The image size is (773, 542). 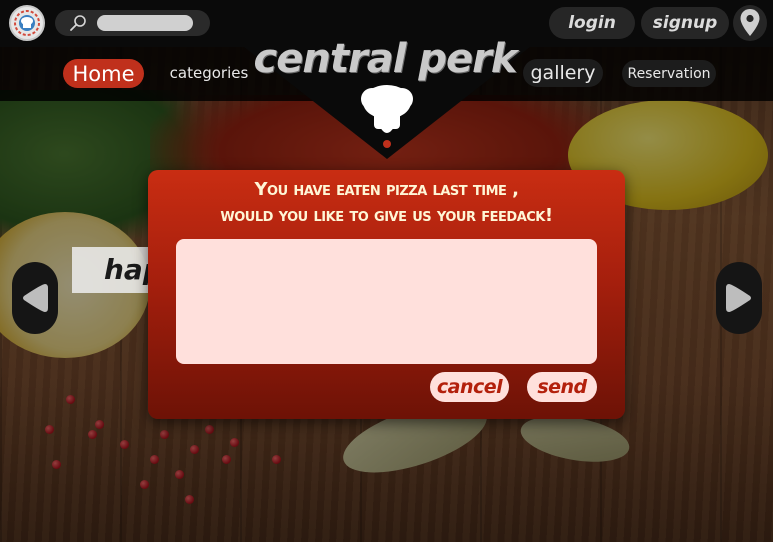 I want to click on login-button: login, so click(x=592, y=23).